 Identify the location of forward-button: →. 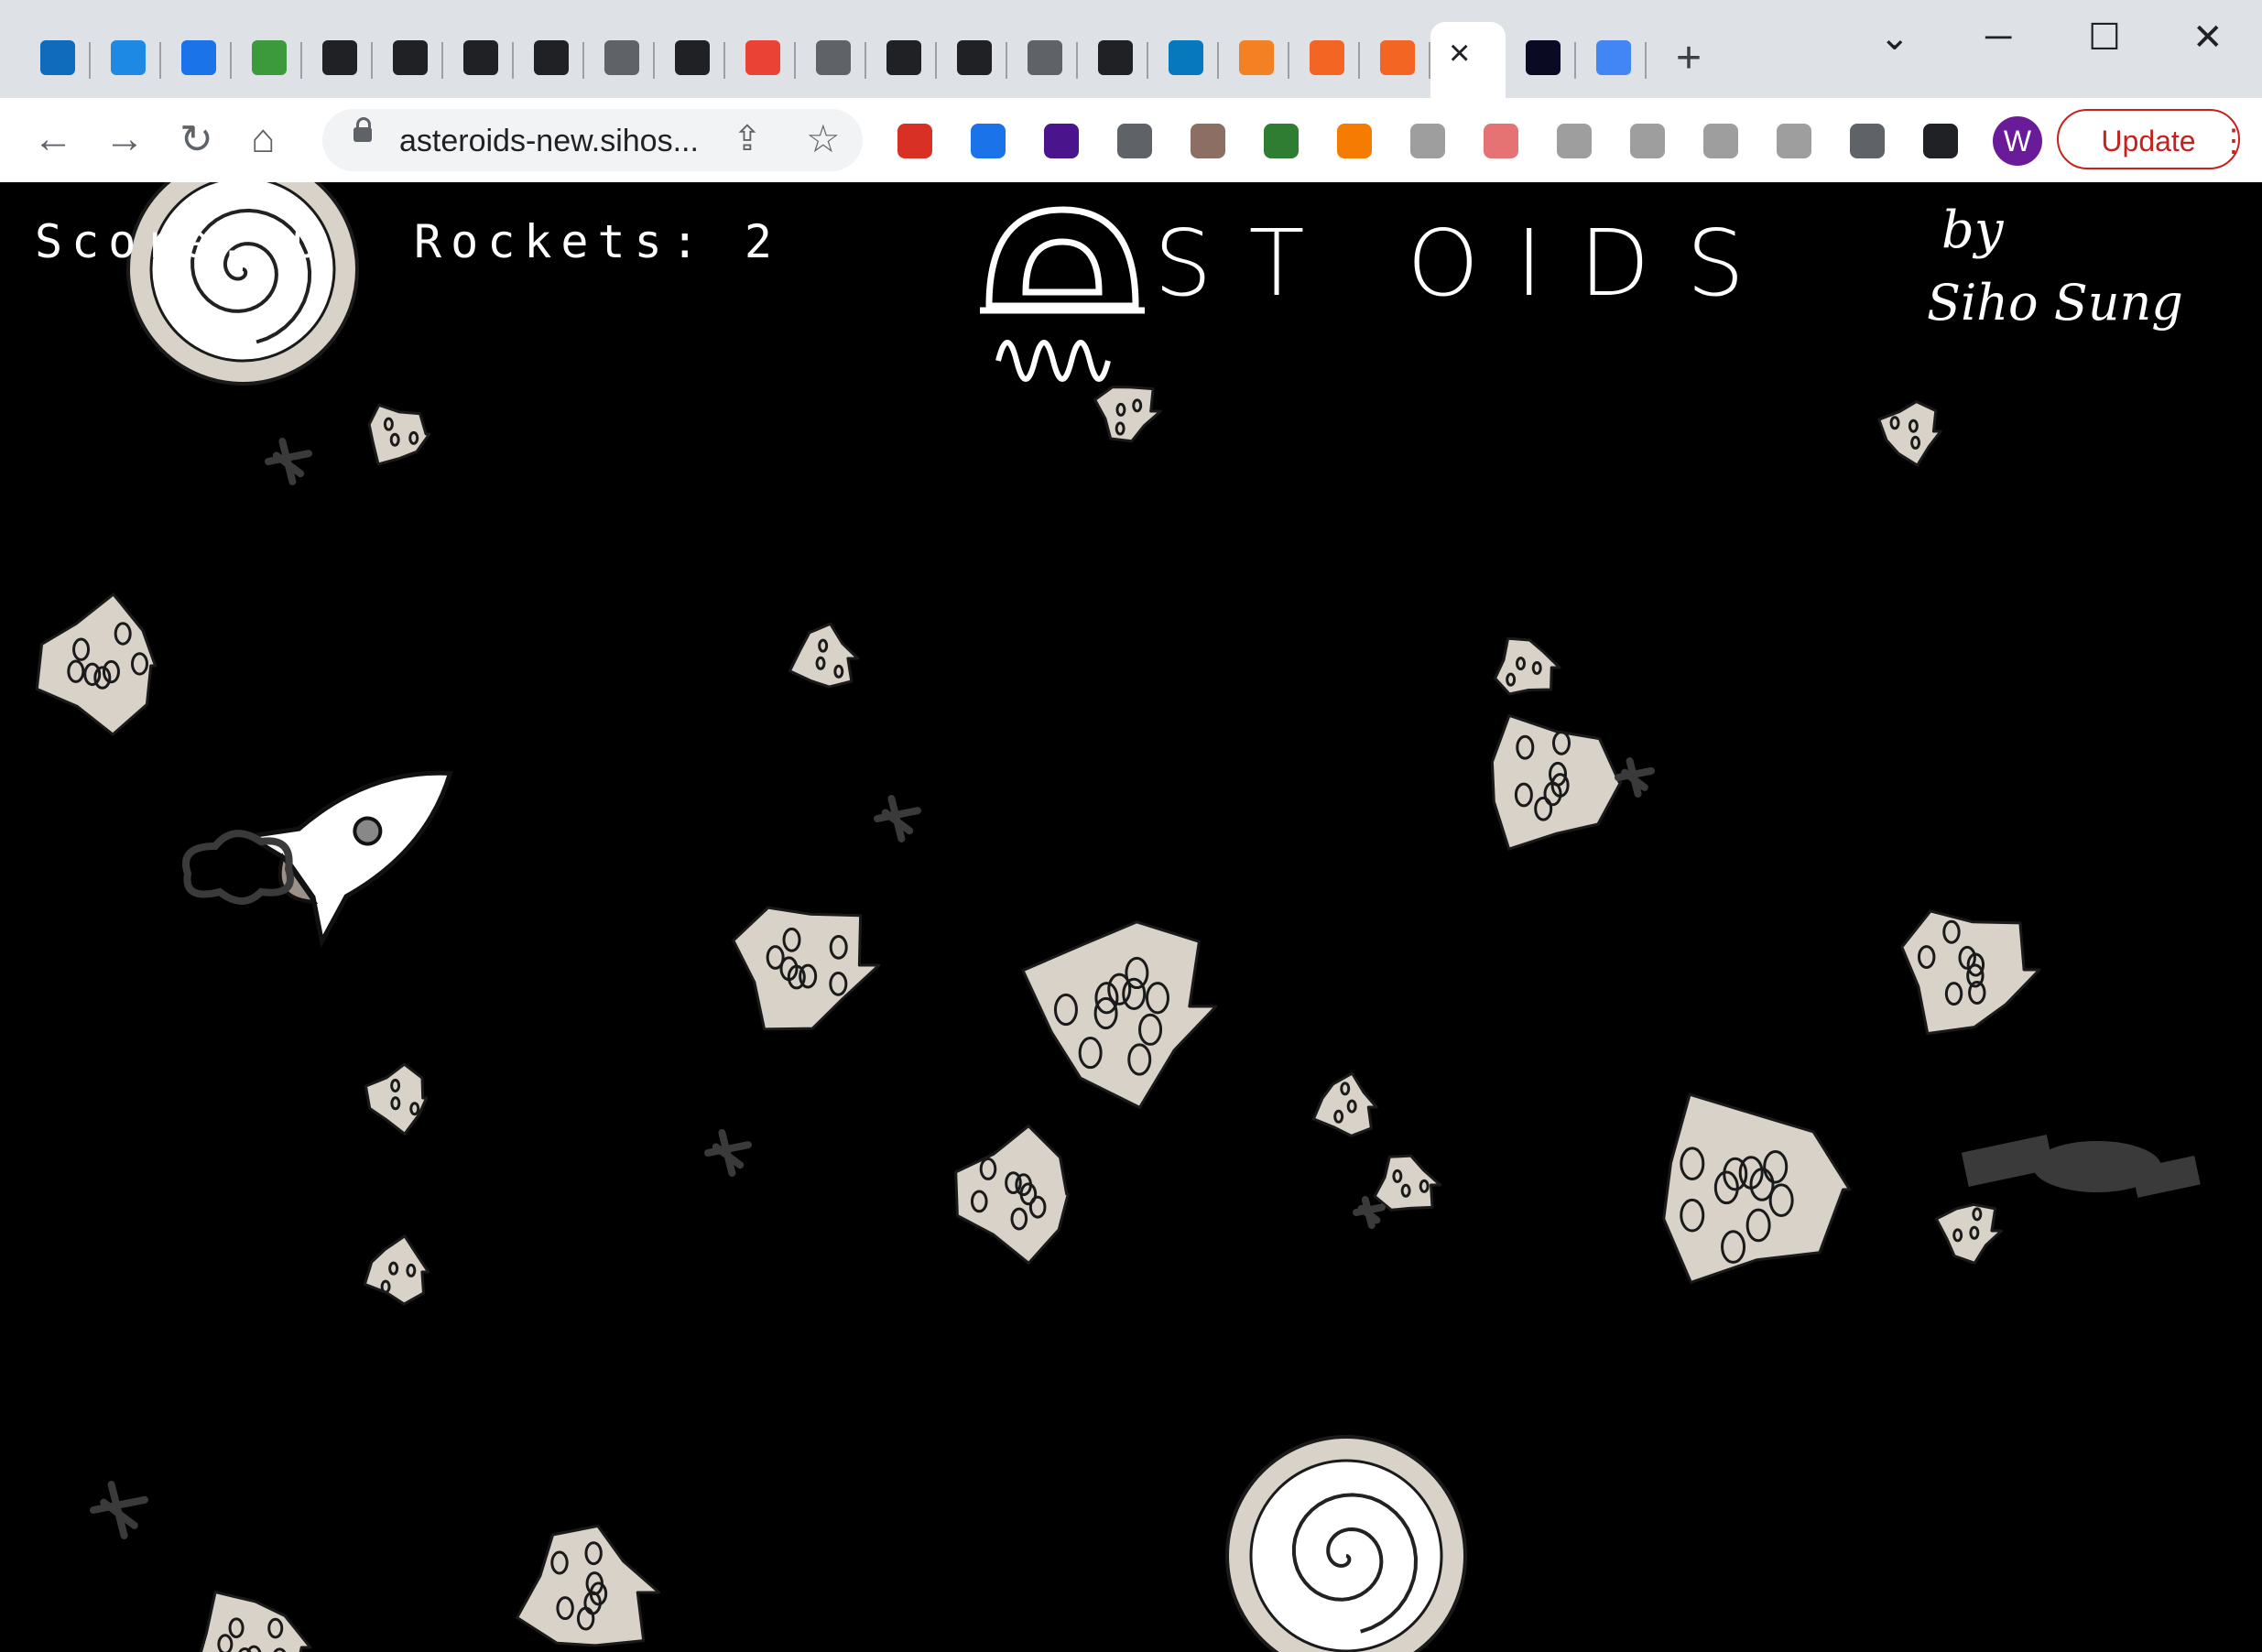
(125, 139).